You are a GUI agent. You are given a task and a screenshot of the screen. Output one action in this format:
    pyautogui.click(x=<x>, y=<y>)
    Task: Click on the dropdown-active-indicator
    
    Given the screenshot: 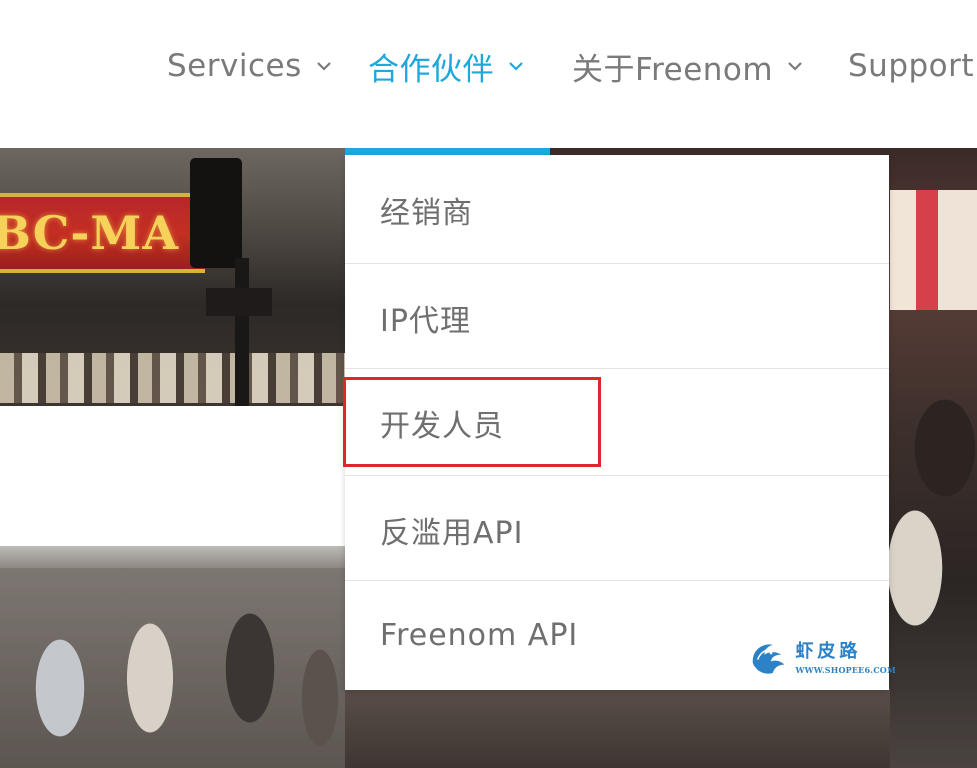 What is the action you would take?
    pyautogui.click(x=447, y=151)
    